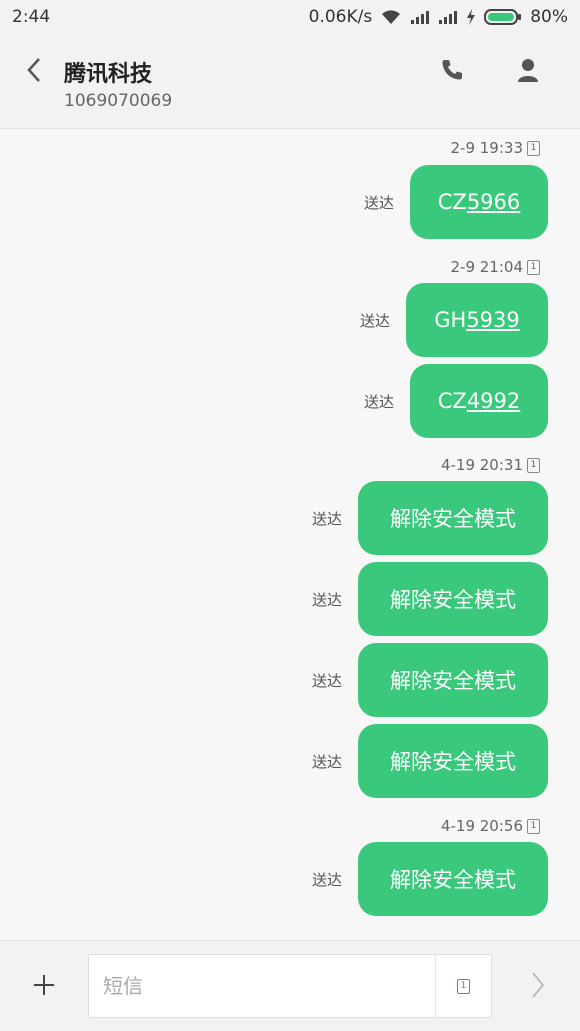 The height and width of the screenshot is (1031, 580). What do you see at coordinates (492, 320) in the screenshot?
I see `message-link: 5939` at bounding box center [492, 320].